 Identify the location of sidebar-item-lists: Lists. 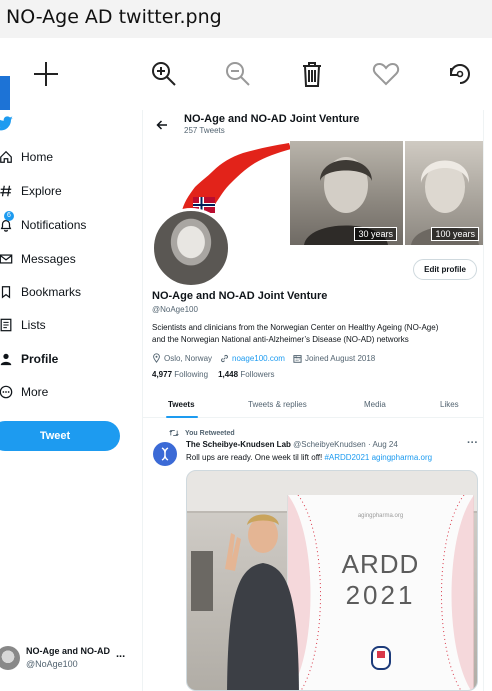
(23, 325).